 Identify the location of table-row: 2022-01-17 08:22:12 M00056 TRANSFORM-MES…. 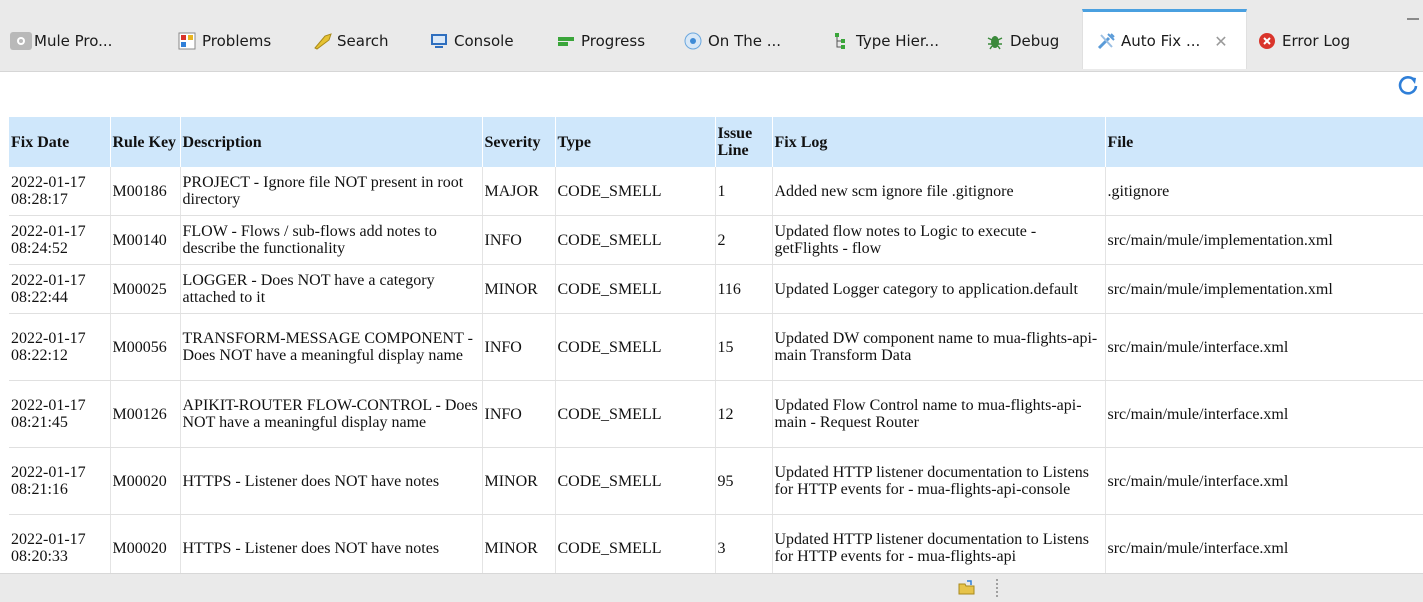
(716, 347).